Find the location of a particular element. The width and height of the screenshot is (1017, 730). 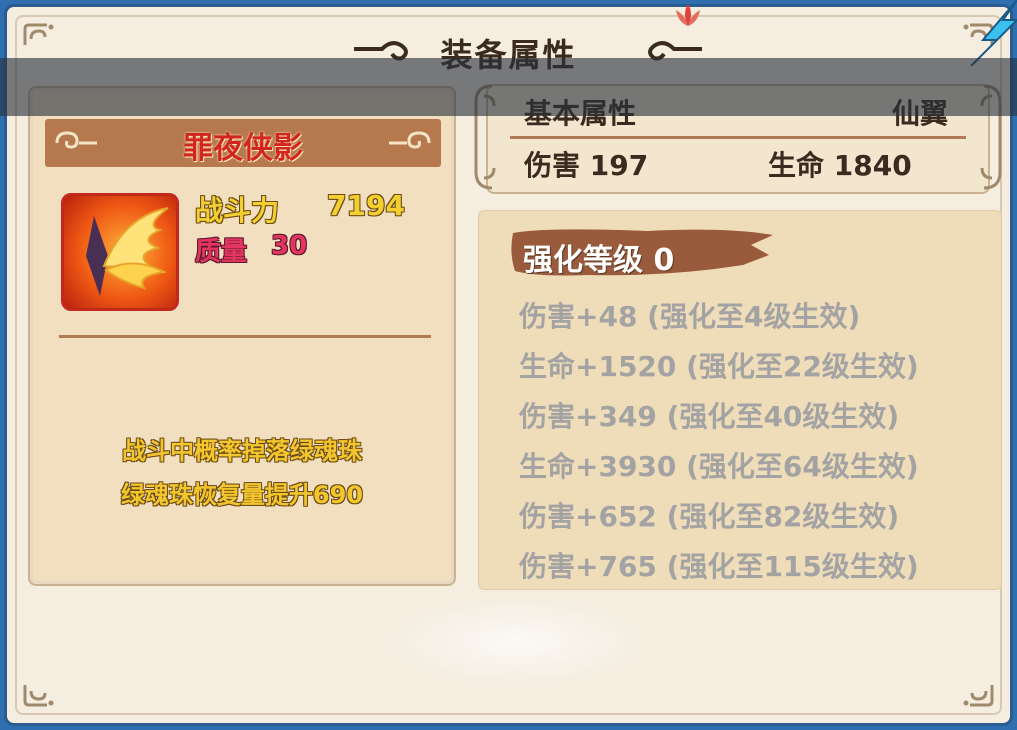

enhancement-bonus: 伤害+48 (强化至4级生效) is located at coordinates (690, 316).